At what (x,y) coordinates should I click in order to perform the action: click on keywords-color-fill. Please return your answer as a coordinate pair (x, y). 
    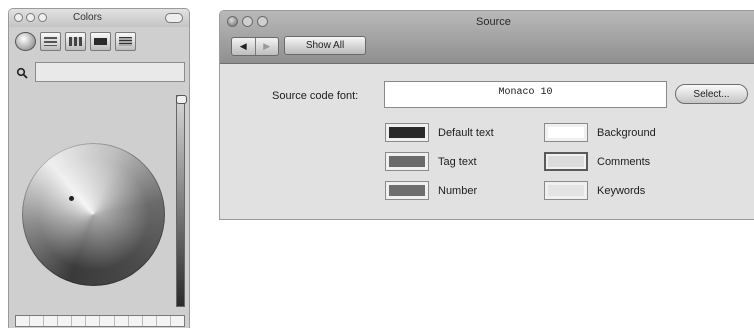
    Looking at the image, I should click on (566, 190).